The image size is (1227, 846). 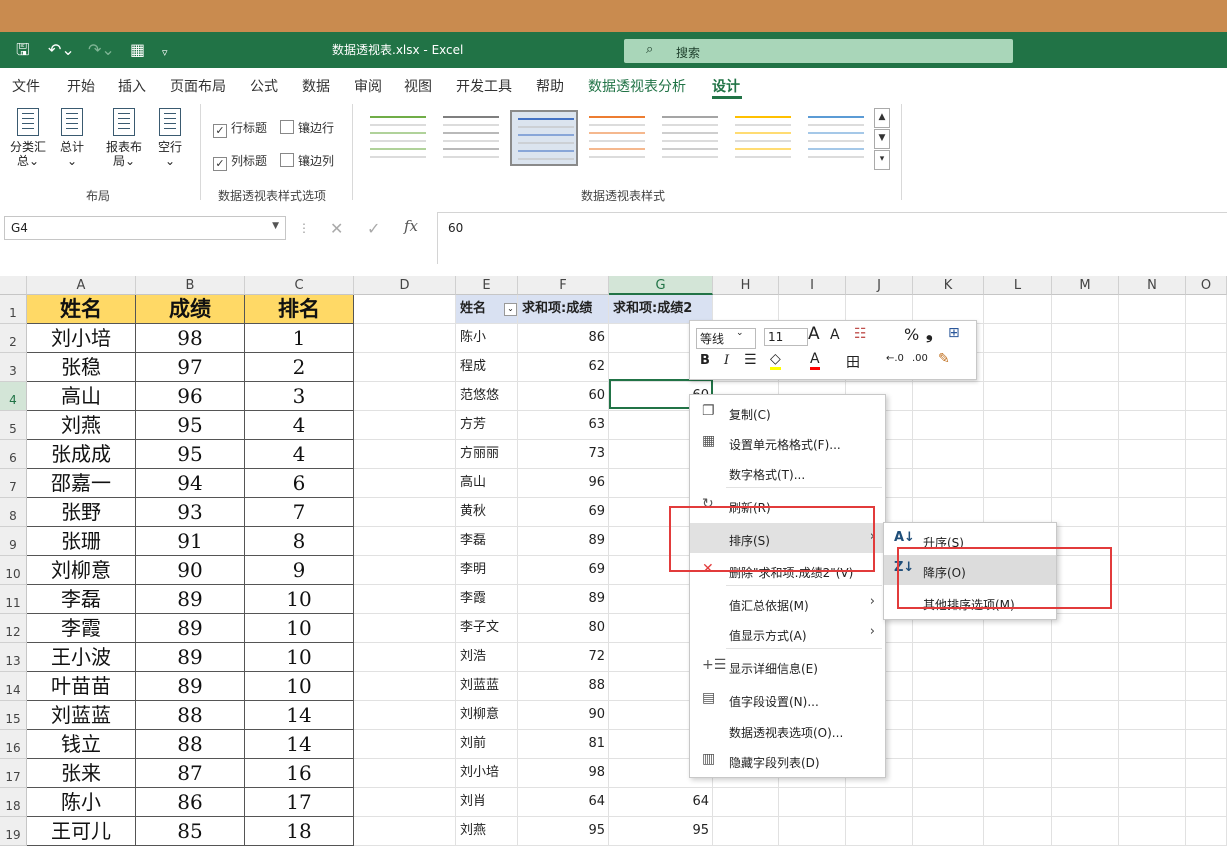 What do you see at coordinates (81, 570) in the screenshot?
I see `table-cell: 刘柳意` at bounding box center [81, 570].